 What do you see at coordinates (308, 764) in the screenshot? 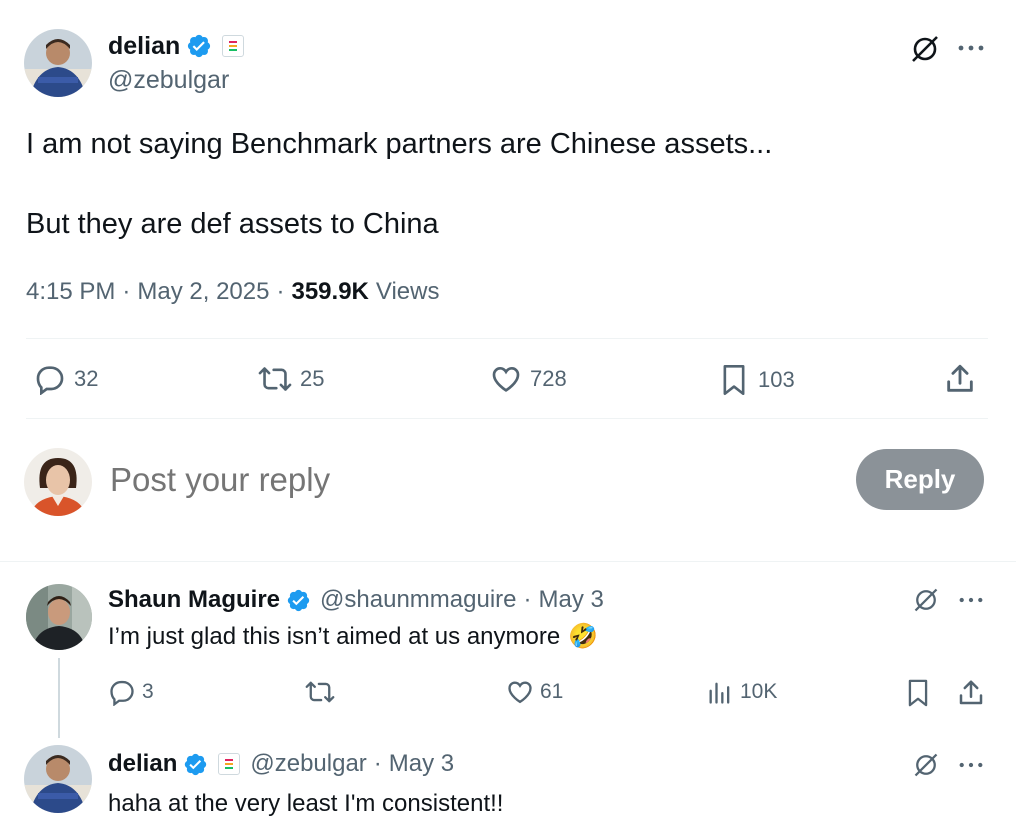
I see `reply-author-handle: @zebulgar` at bounding box center [308, 764].